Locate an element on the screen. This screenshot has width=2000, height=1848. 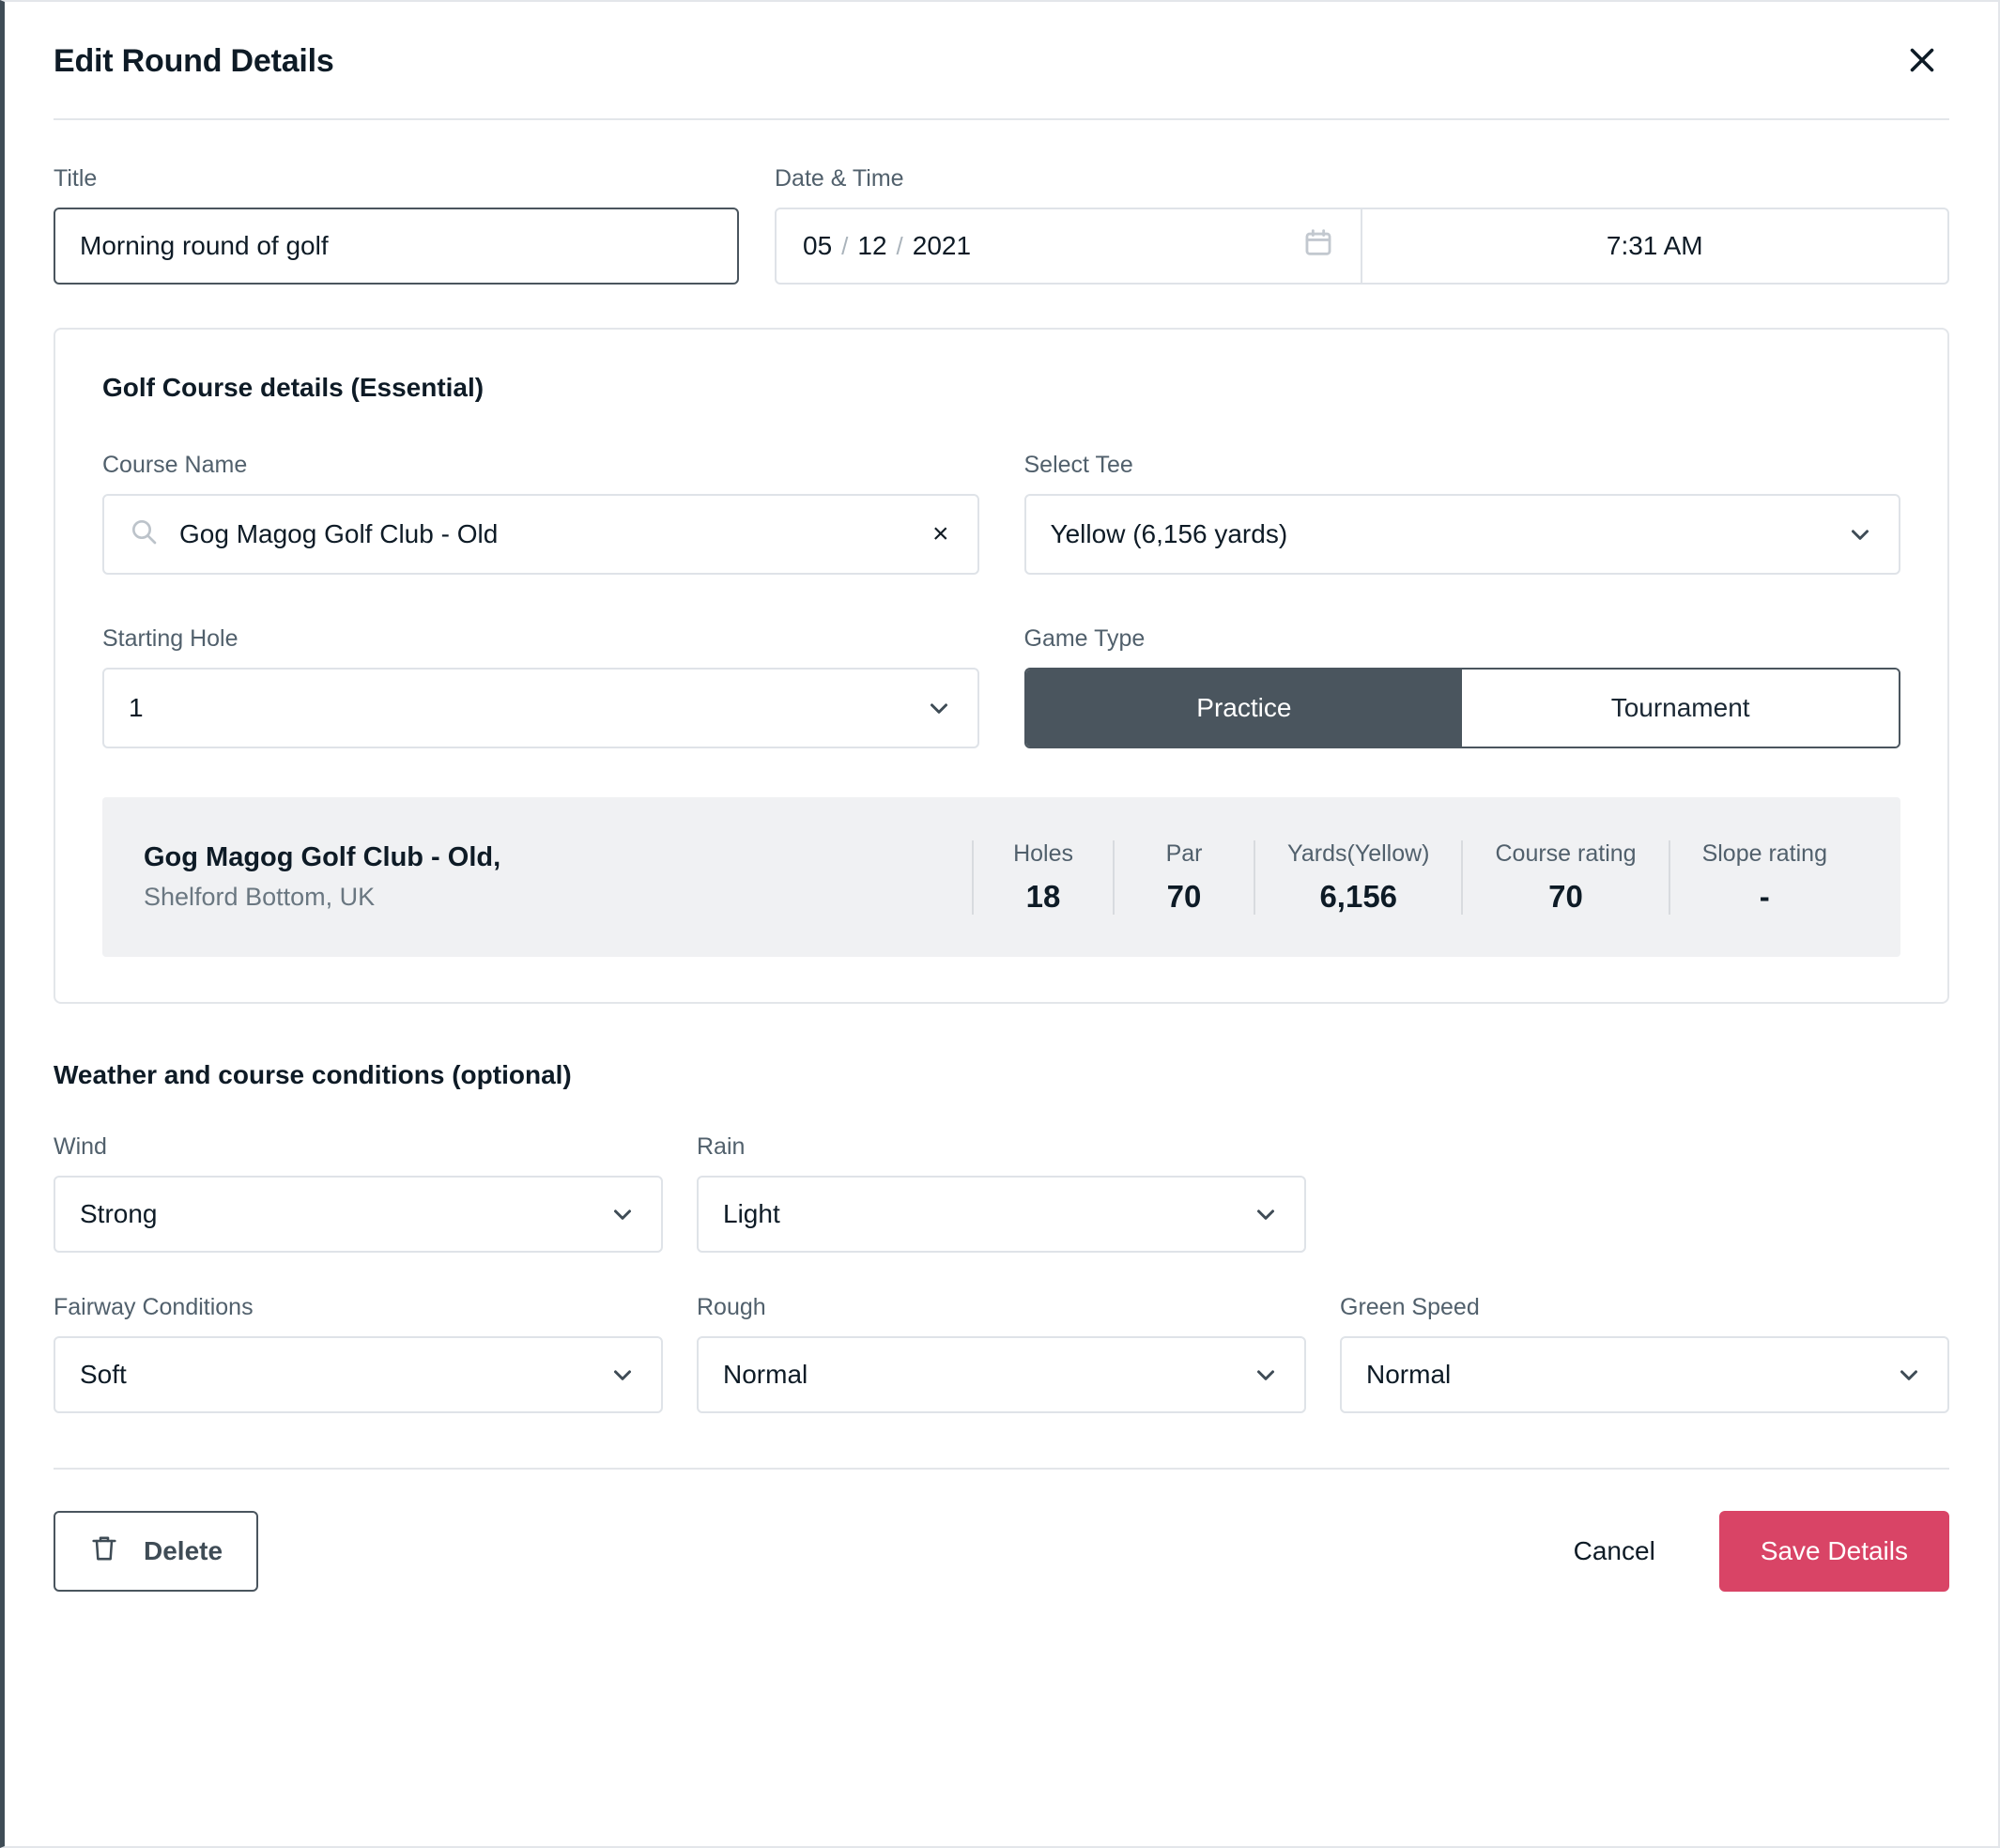
date-year: 2021 is located at coordinates (942, 246).